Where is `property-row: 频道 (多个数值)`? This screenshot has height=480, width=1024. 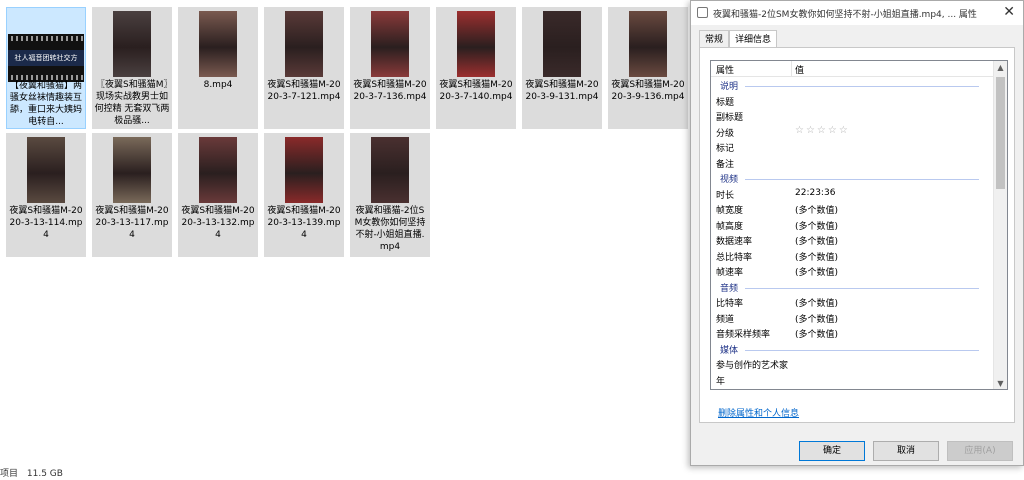
property-row: 频道 (多个数值) is located at coordinates (853, 319).